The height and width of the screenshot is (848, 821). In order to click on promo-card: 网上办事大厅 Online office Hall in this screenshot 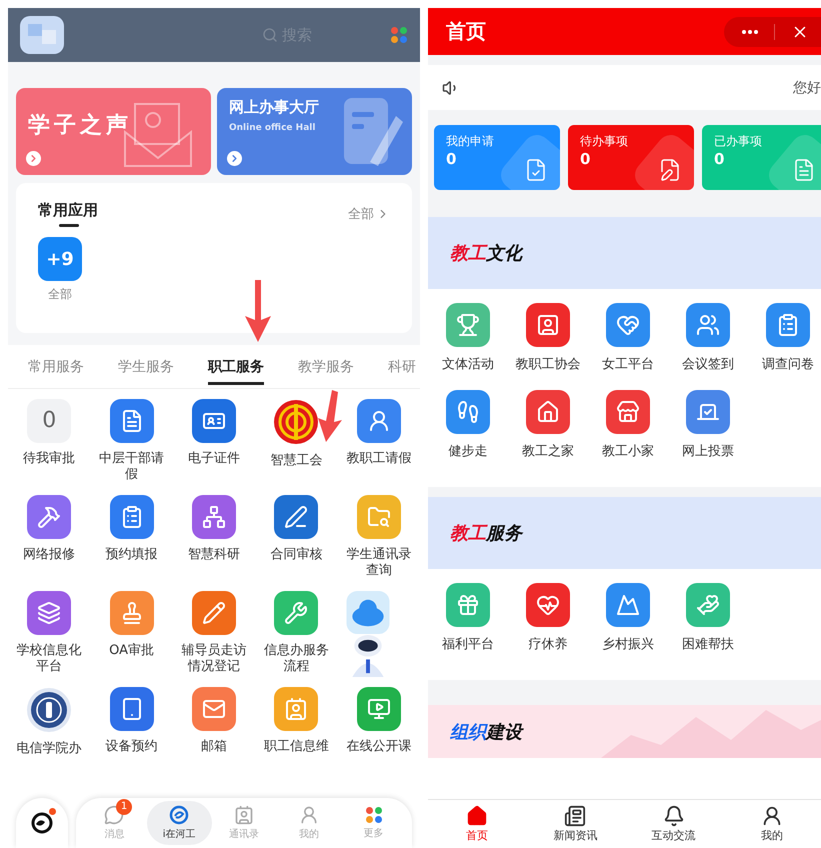, I will do `click(314, 131)`.